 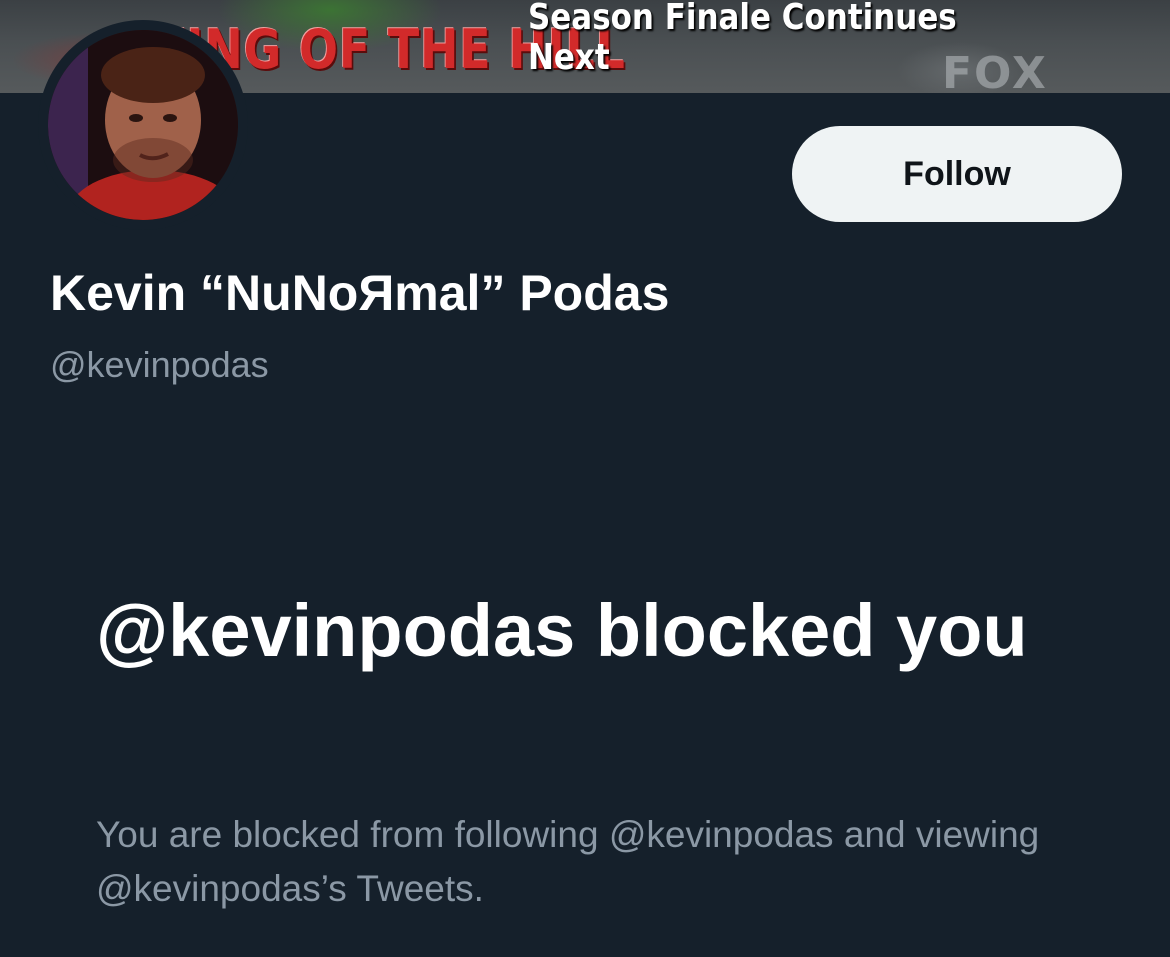 What do you see at coordinates (569, 57) in the screenshot?
I see `banner-caption-line-2: Next` at bounding box center [569, 57].